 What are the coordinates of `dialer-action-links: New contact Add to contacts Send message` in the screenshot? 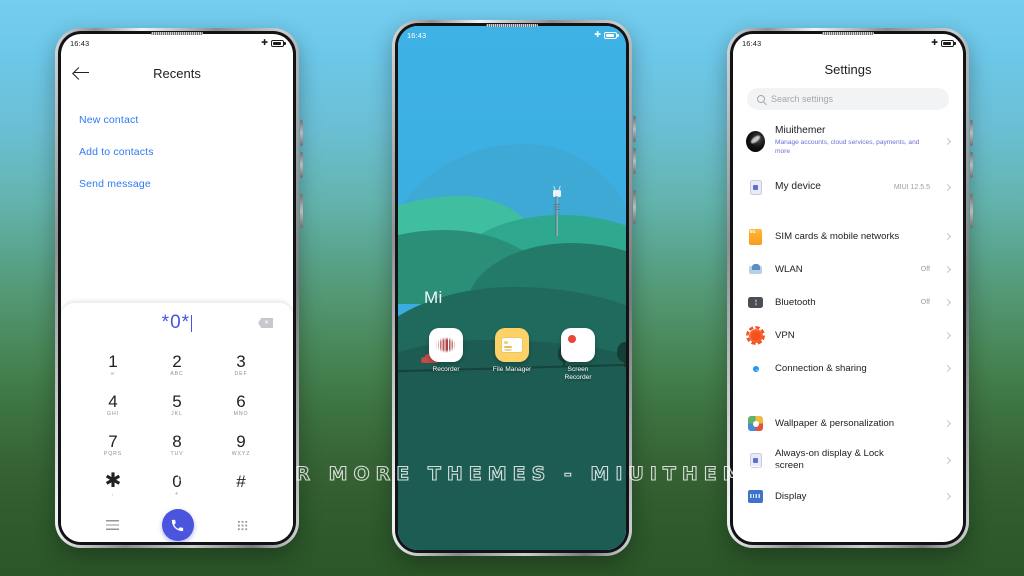 It's located at (177, 147).